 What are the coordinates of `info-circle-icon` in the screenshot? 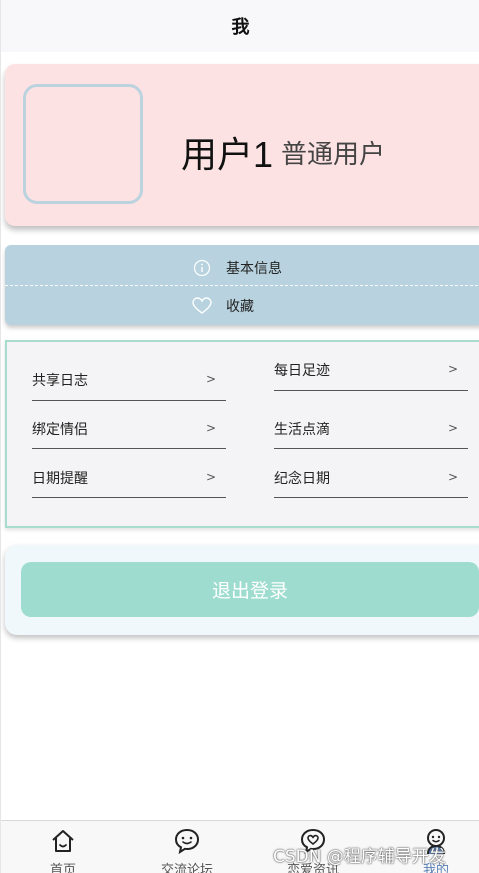 It's located at (202, 268).